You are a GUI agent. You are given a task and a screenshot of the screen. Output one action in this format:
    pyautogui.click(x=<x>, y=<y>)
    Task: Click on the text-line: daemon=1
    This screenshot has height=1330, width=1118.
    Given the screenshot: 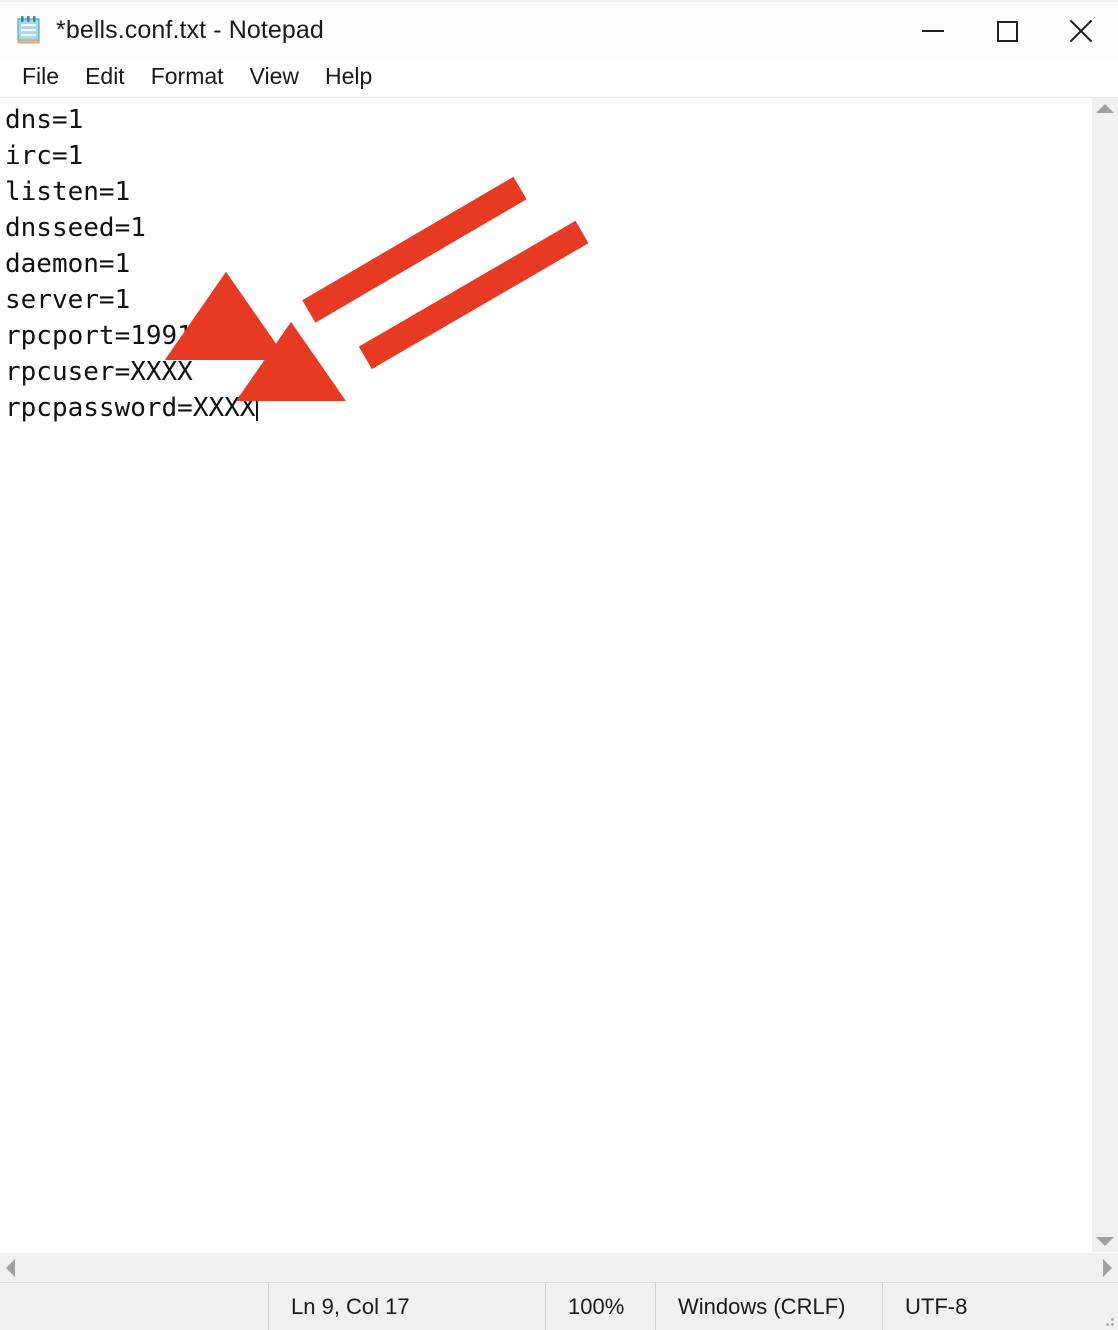 What is the action you would take?
    pyautogui.click(x=68, y=264)
    